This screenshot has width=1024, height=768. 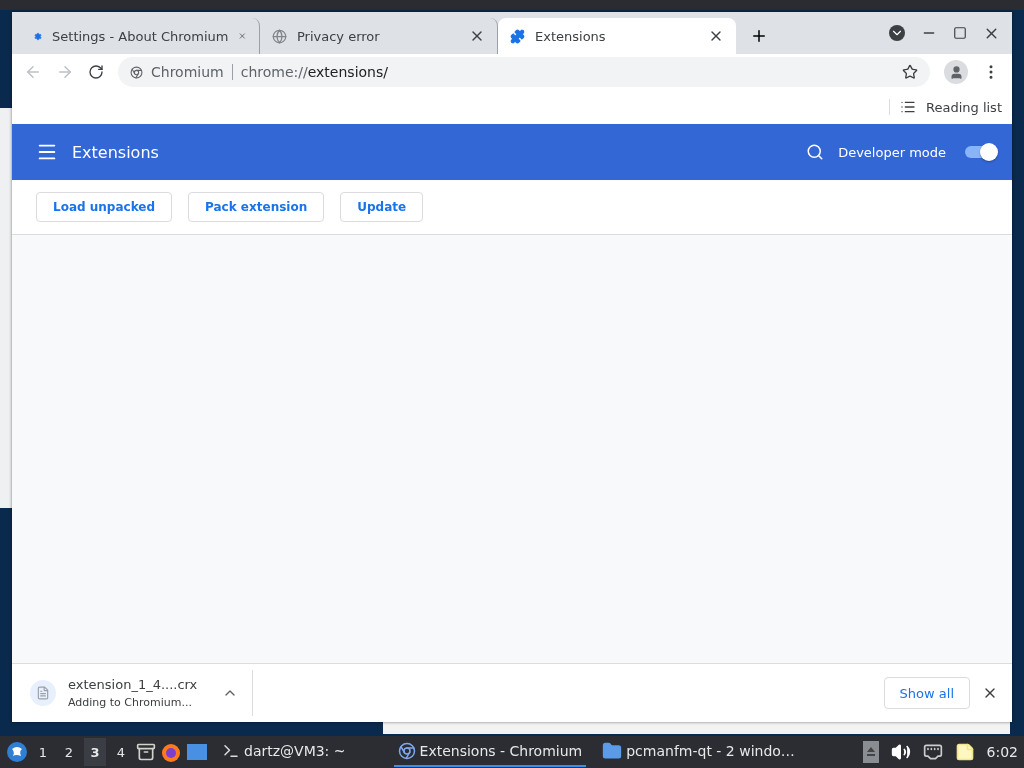 I want to click on network-icon, so click(x=932, y=752).